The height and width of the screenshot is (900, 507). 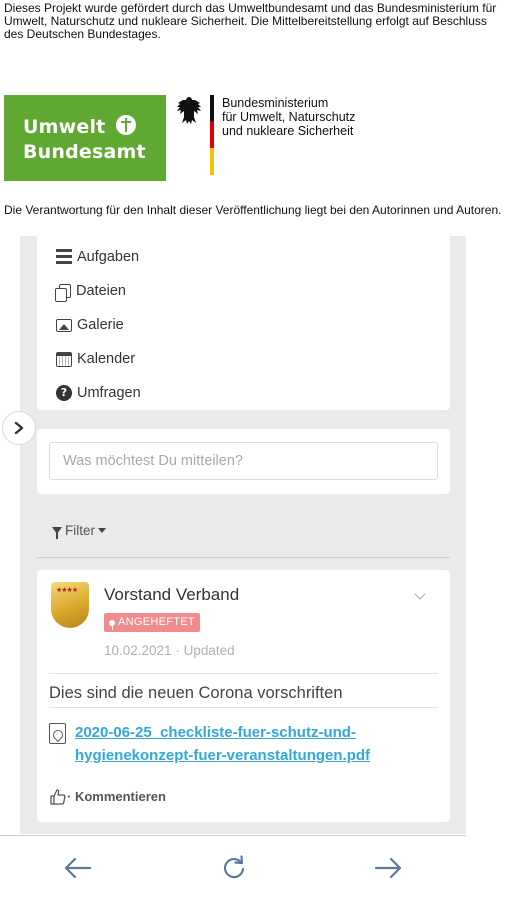 What do you see at coordinates (212, 135) in the screenshot?
I see `german-flag-bar` at bounding box center [212, 135].